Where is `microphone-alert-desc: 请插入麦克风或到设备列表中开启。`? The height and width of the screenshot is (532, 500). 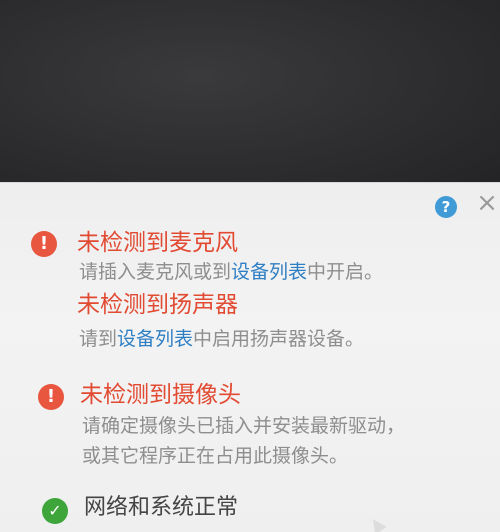 microphone-alert-desc: 请插入麦克风或到设备列表中开启。 is located at coordinates (231, 272).